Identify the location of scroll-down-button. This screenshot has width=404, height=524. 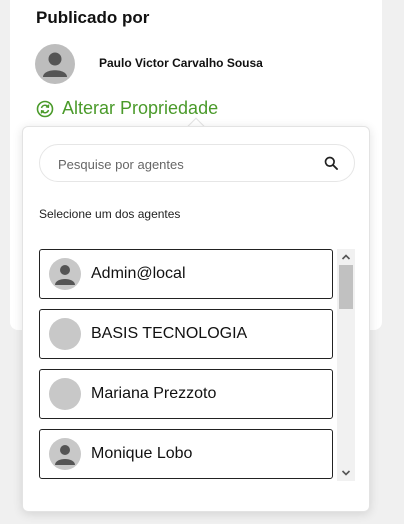
(346, 473).